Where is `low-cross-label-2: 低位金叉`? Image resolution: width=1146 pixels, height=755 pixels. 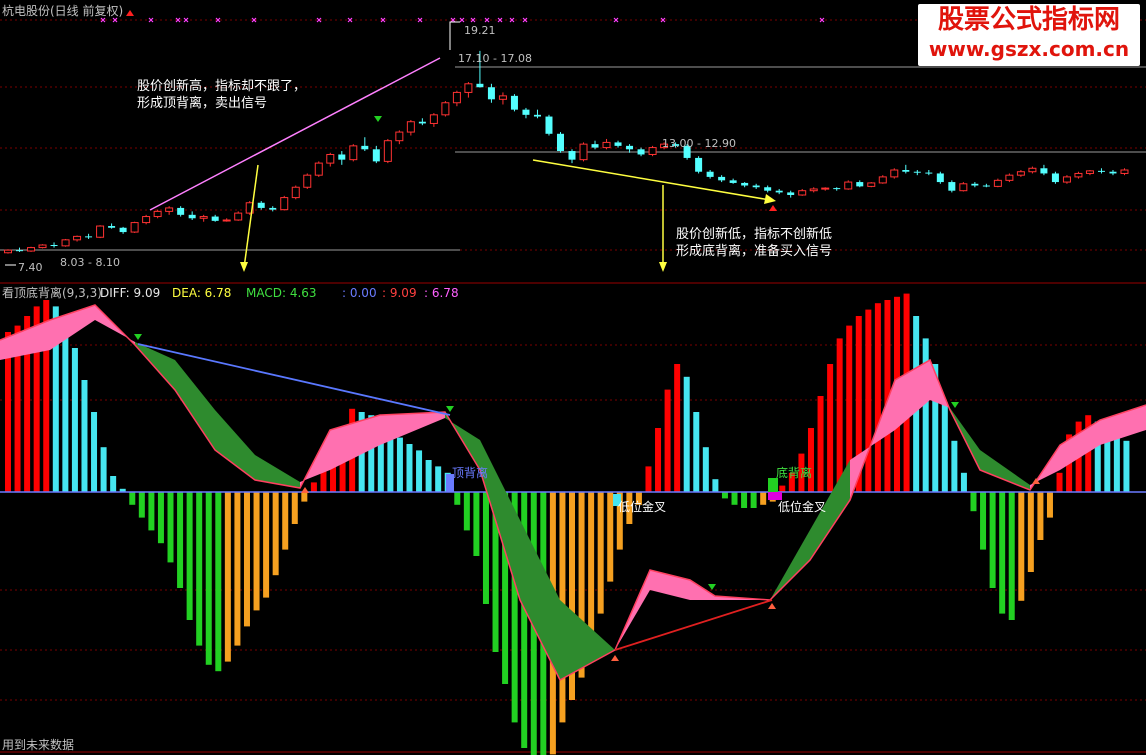
low-cross-label-2: 低位金叉 is located at coordinates (802, 507).